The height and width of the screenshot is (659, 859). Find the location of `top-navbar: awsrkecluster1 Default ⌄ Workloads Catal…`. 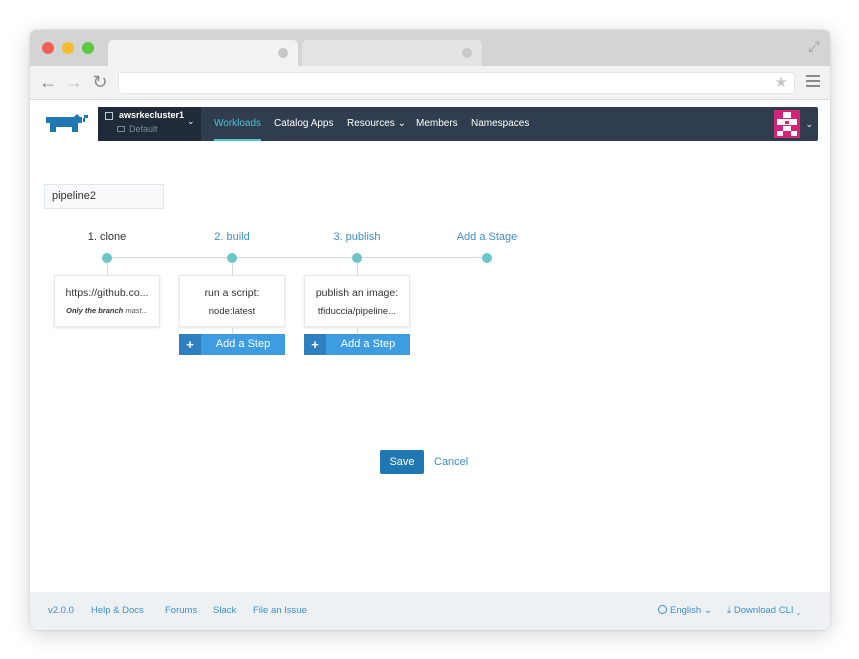

top-navbar: awsrkecluster1 Default ⌄ Workloads Catal… is located at coordinates (458, 124).